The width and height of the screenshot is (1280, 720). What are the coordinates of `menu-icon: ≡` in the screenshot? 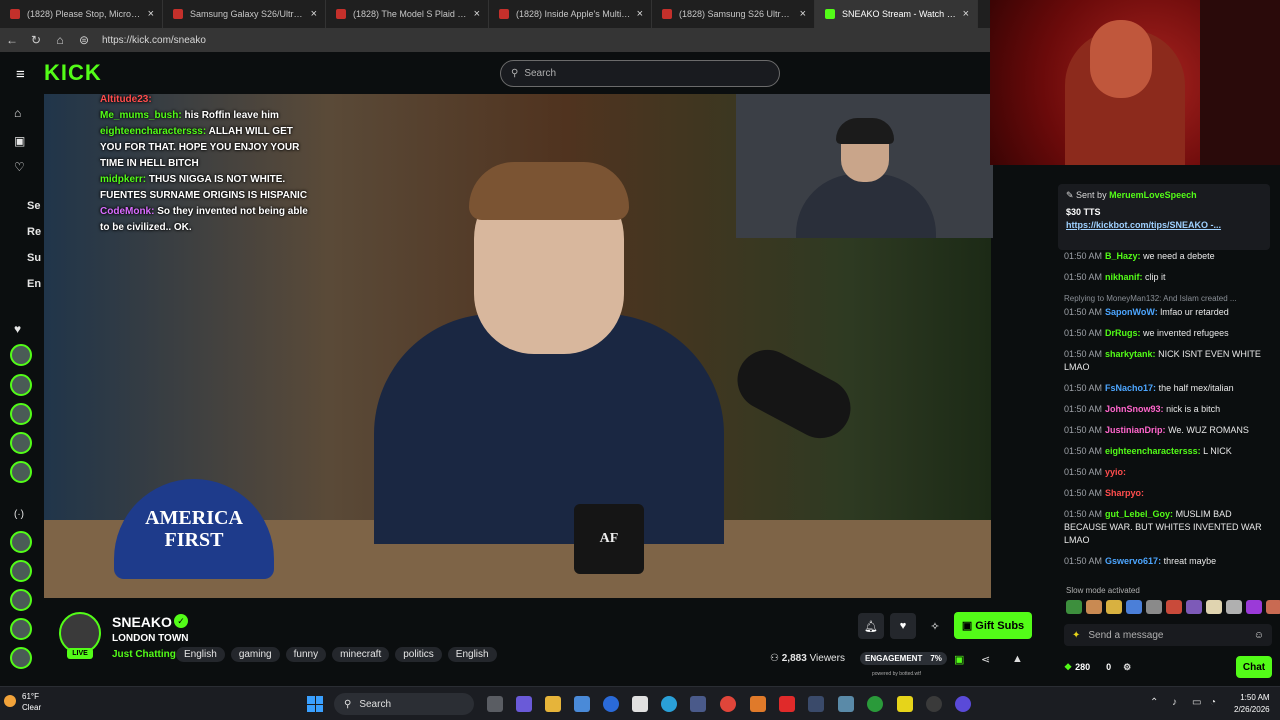 It's located at (20, 74).